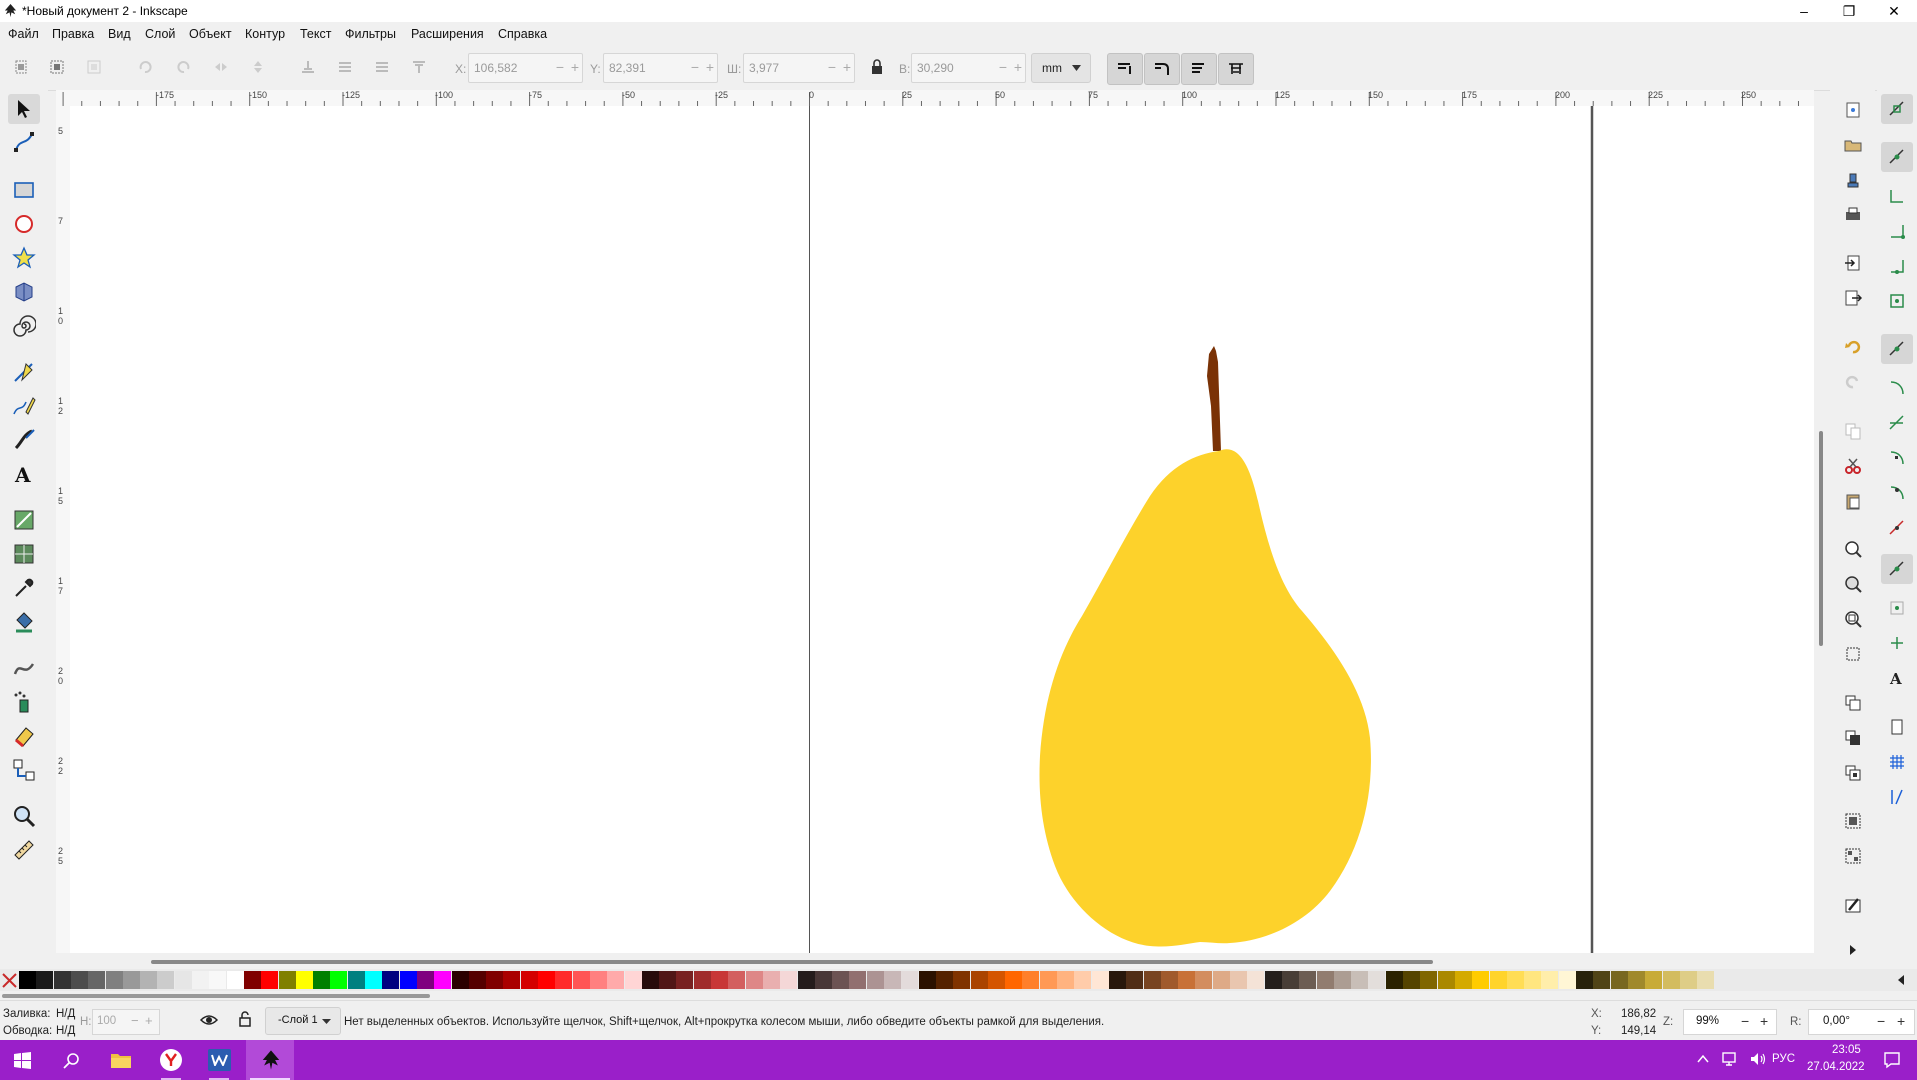  I want to click on connector-tool, so click(24, 770).